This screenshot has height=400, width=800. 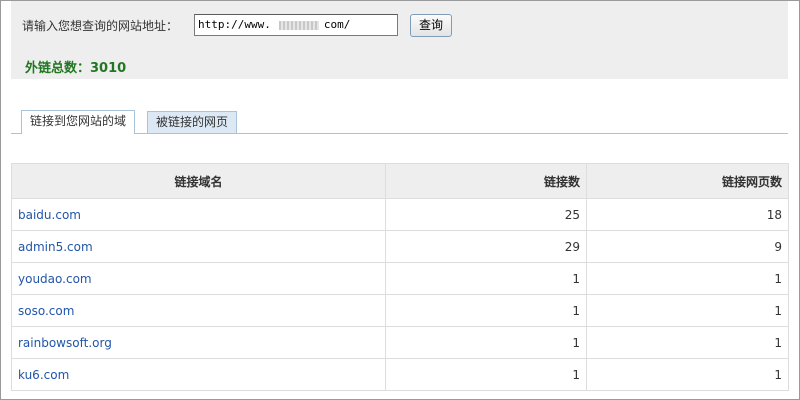 What do you see at coordinates (198, 278) in the screenshot?
I see `domain-cell: youdao.com` at bounding box center [198, 278].